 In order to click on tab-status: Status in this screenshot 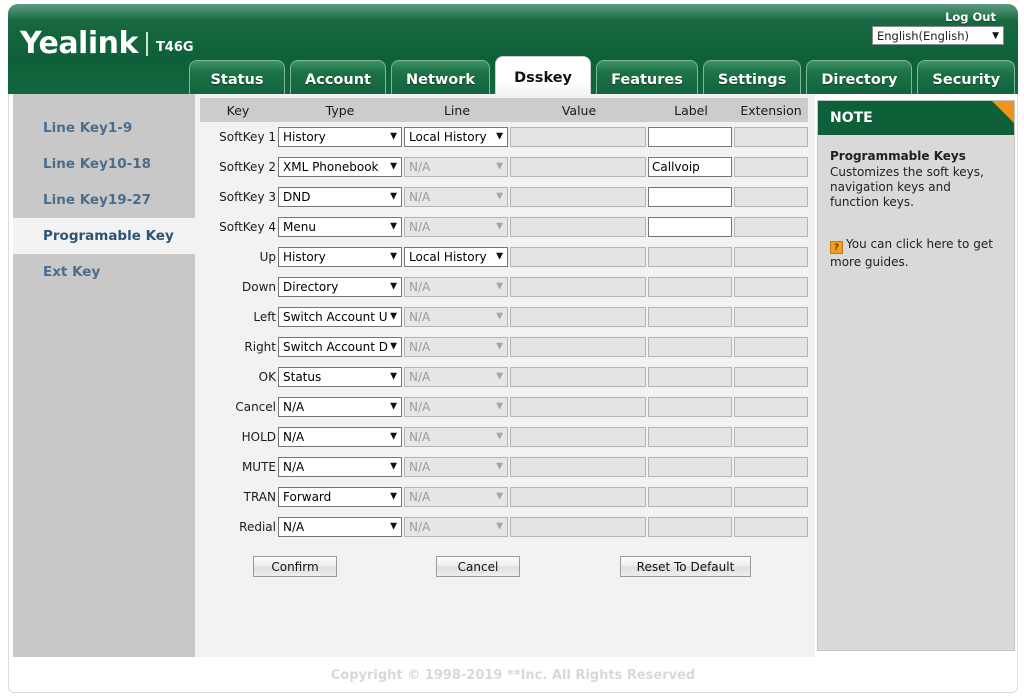, I will do `click(237, 77)`.